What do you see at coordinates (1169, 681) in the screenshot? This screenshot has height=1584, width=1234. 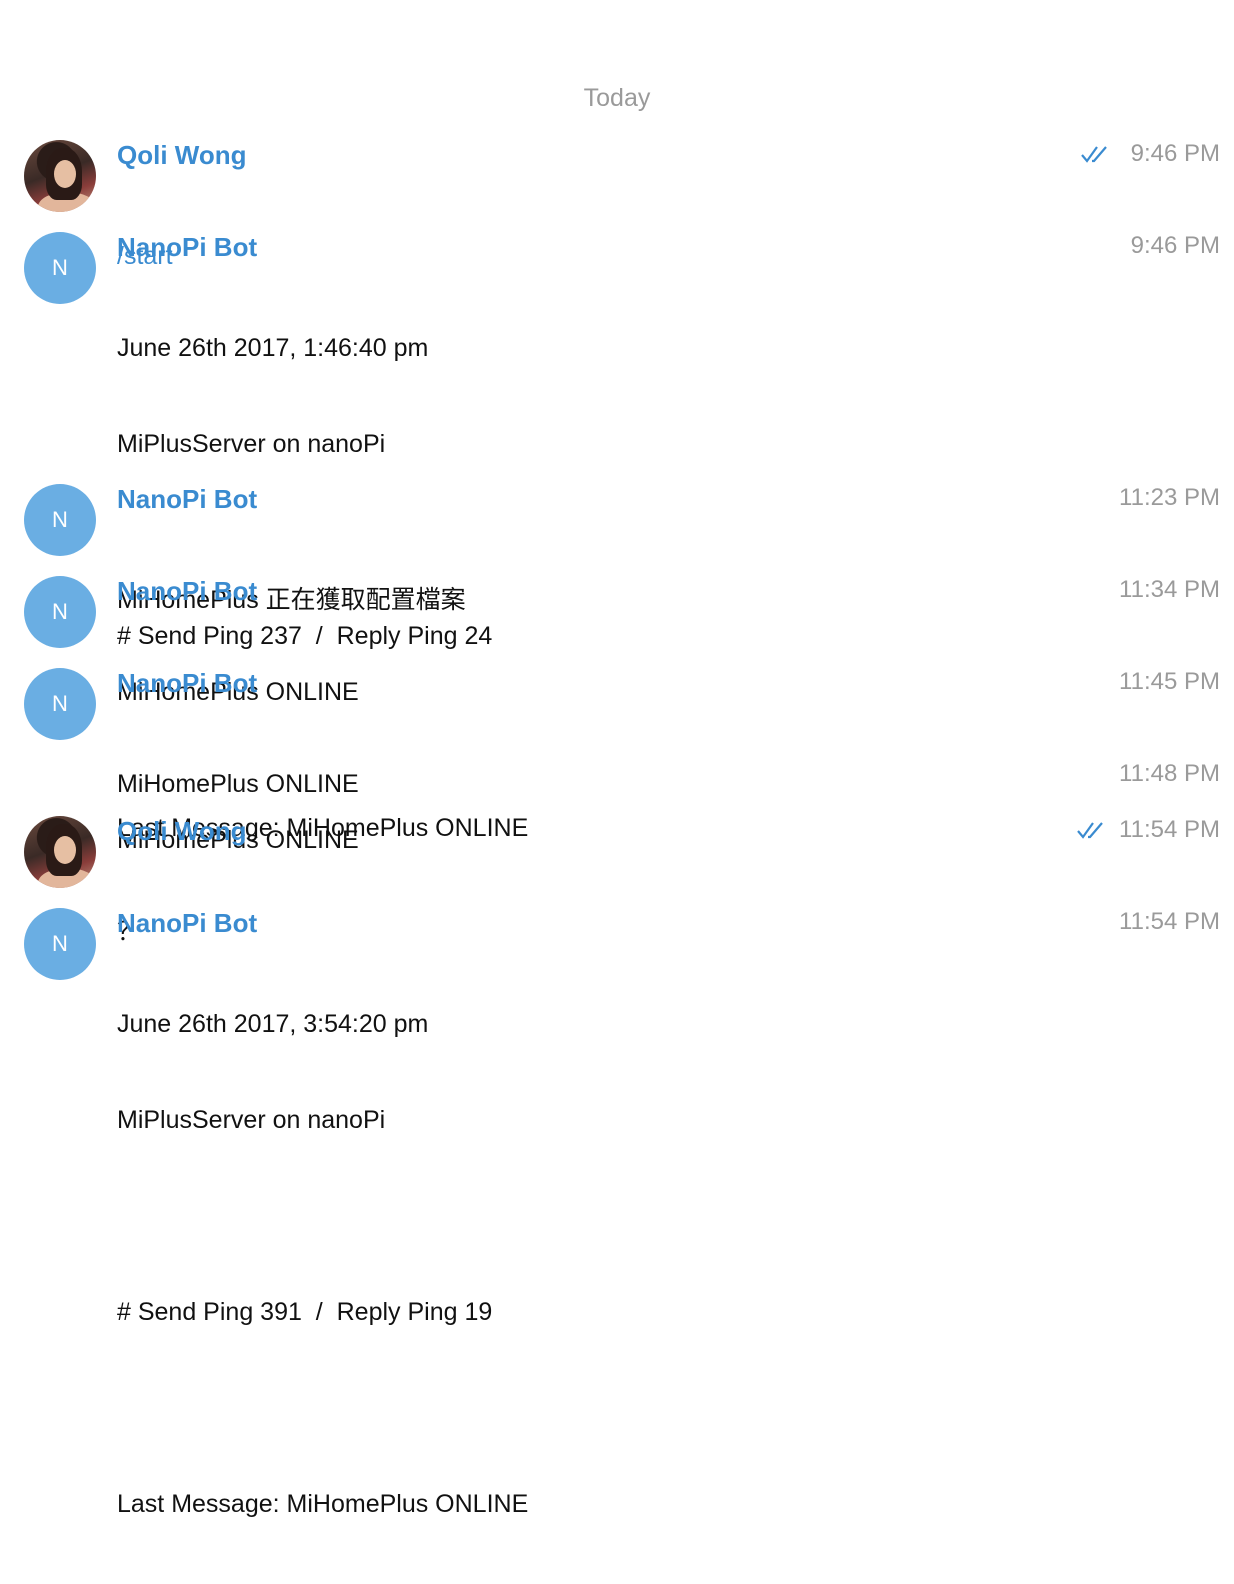 I see `message-time: 11:45 PM` at bounding box center [1169, 681].